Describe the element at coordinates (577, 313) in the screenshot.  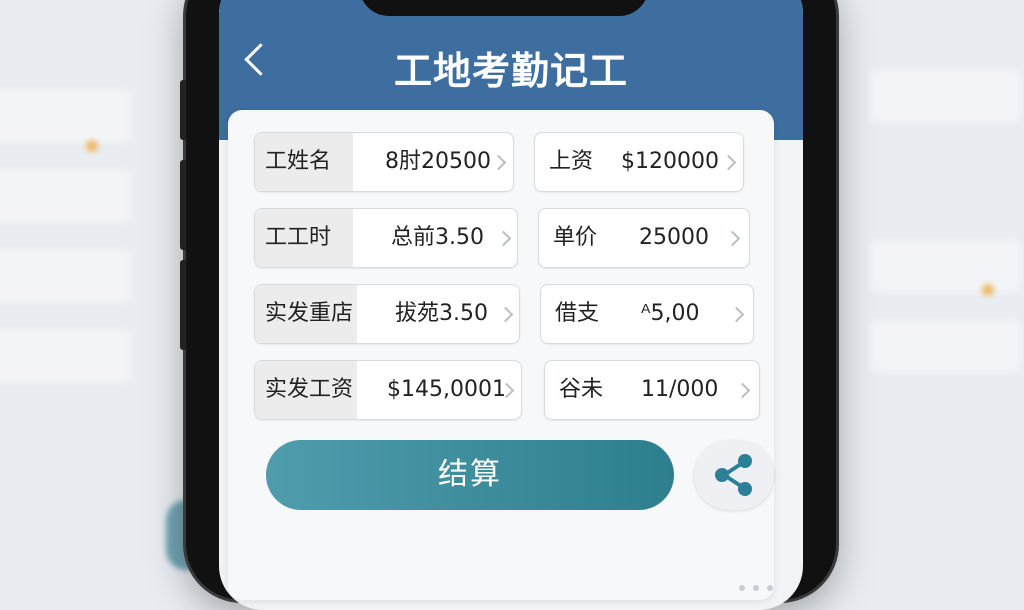
I see `field-label: 借支` at that location.